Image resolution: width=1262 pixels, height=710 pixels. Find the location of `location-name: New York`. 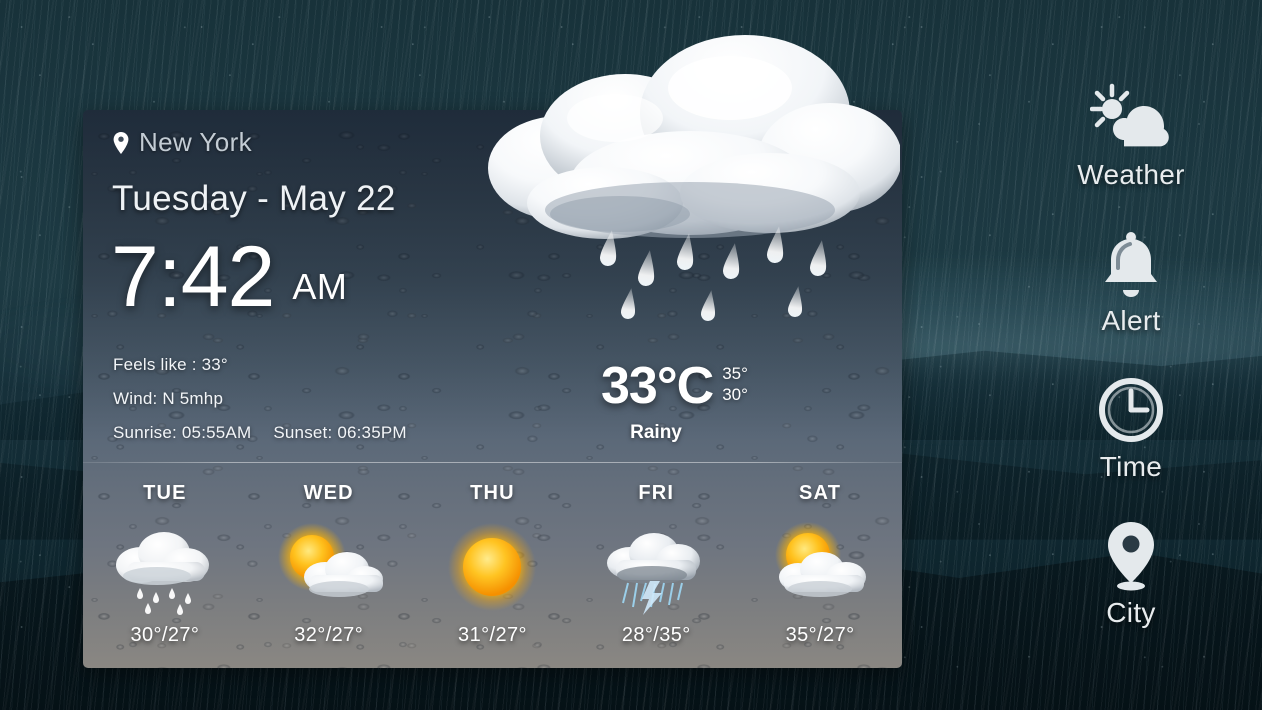

location-name: New York is located at coordinates (196, 142).